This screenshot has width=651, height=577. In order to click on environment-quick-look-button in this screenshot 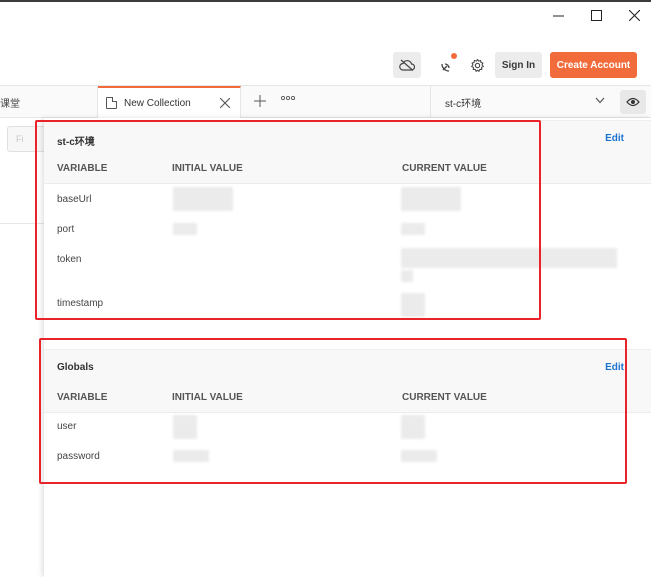, I will do `click(633, 102)`.